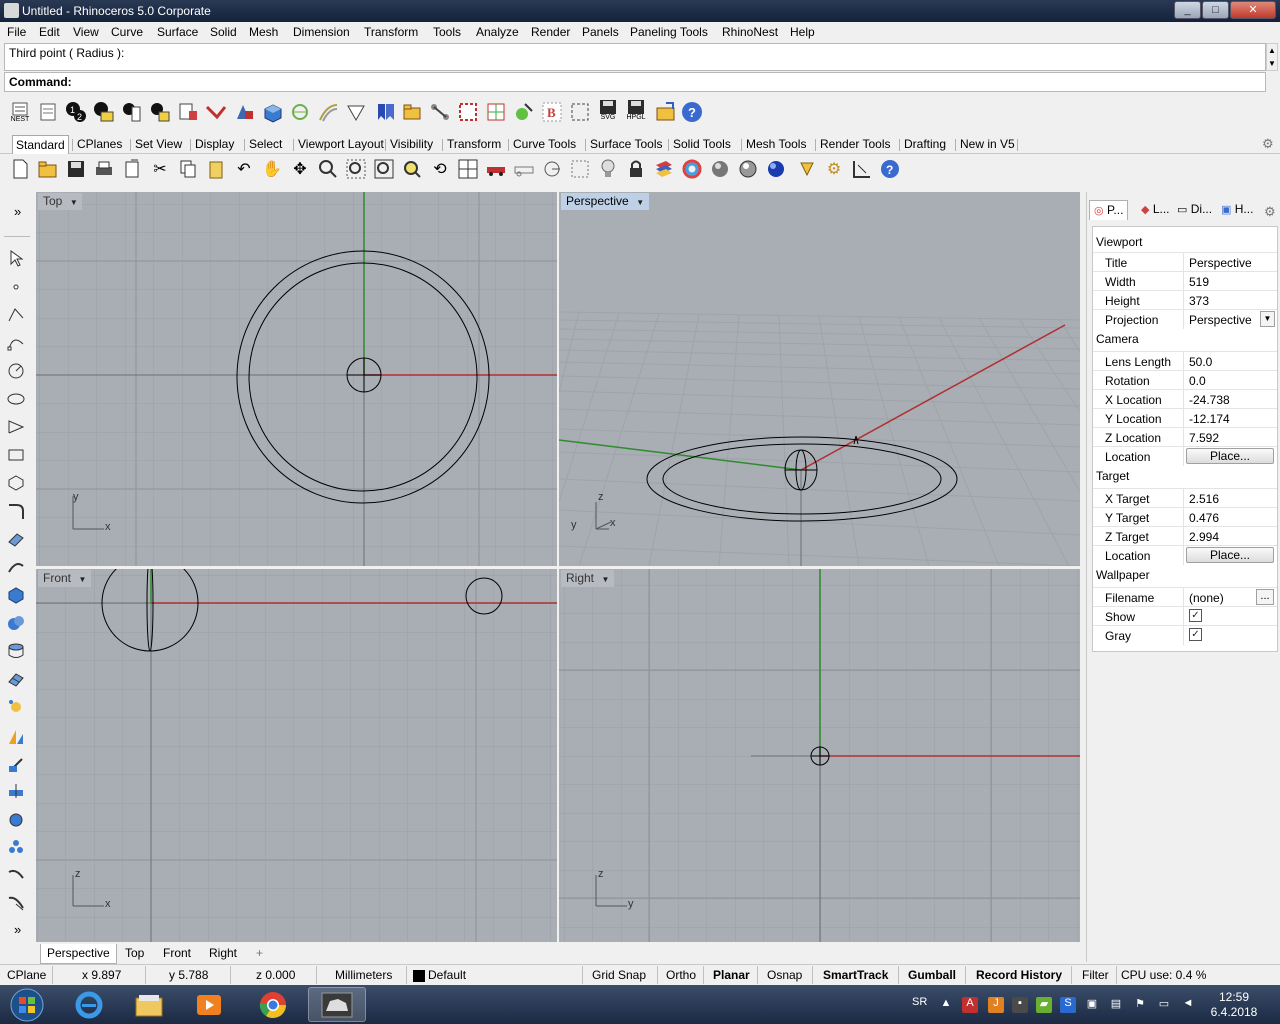 The image size is (1280, 1024). What do you see at coordinates (16, 595) in the screenshot?
I see `box-icon` at bounding box center [16, 595].